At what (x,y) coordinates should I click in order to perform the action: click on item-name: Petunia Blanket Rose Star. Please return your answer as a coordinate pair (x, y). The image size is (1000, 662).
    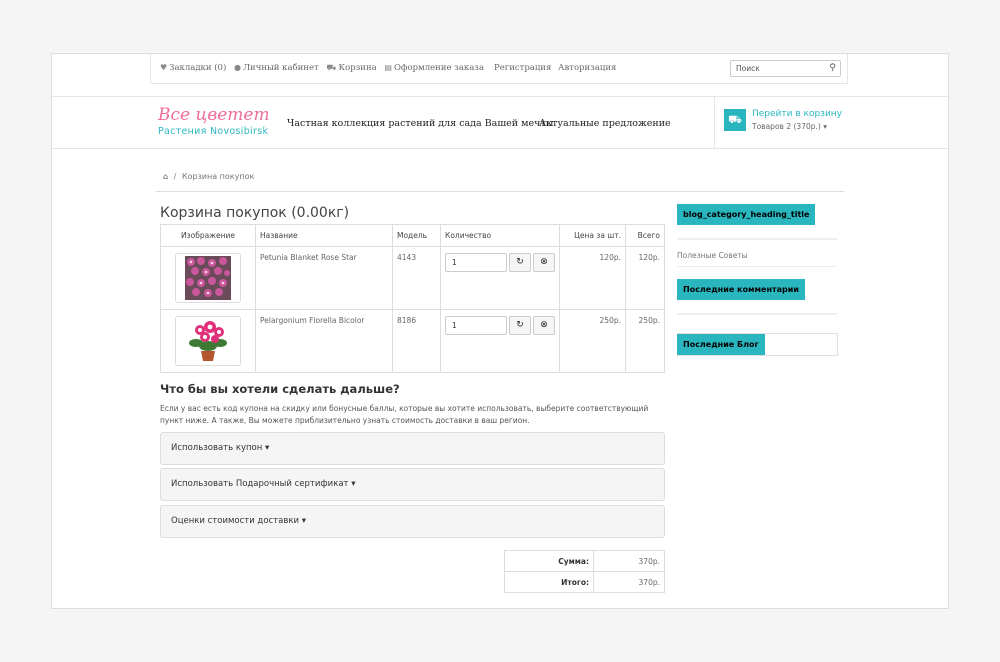
    Looking at the image, I should click on (324, 278).